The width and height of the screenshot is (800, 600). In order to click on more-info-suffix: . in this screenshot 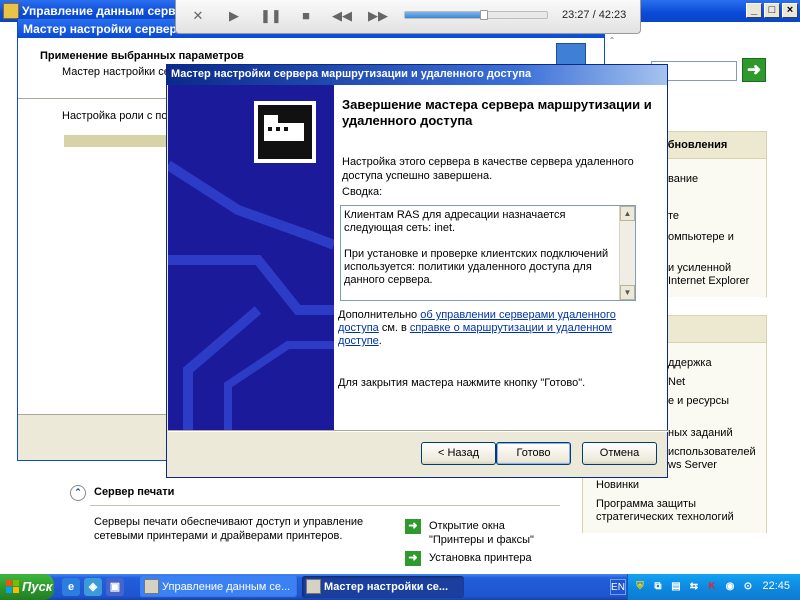, I will do `click(380, 341)`.